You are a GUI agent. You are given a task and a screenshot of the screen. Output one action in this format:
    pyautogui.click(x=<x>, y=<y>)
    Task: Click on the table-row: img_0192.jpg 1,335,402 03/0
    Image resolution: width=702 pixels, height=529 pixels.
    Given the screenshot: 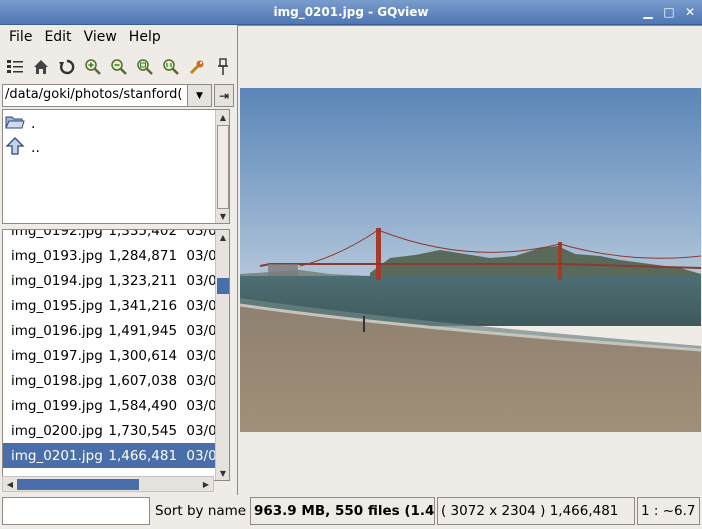 What is the action you would take?
    pyautogui.click(x=109, y=236)
    